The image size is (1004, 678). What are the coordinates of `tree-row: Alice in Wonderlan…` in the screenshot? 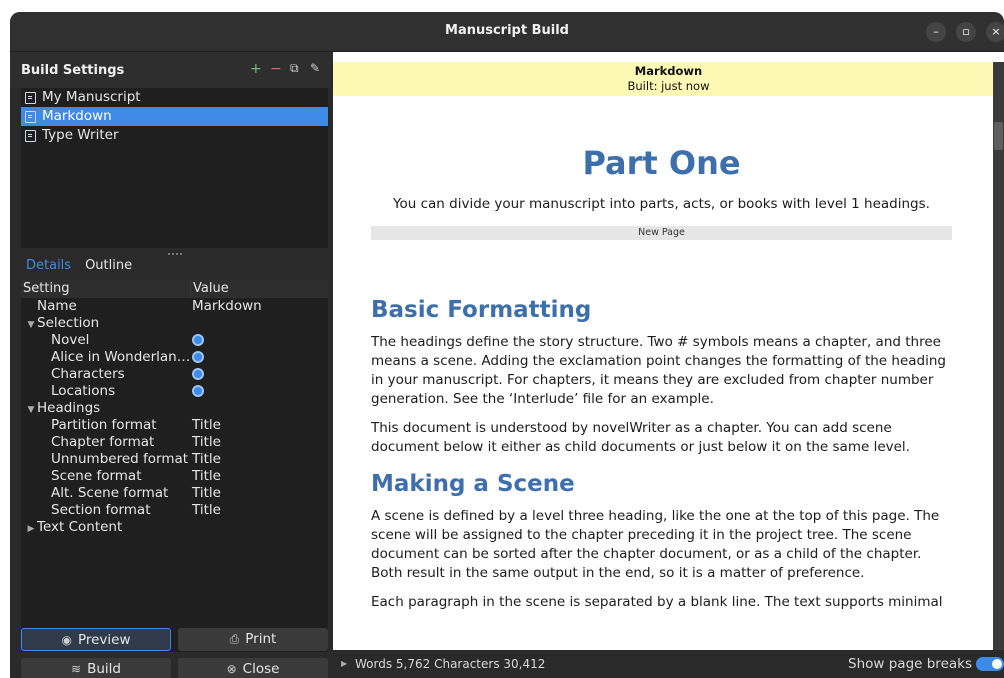 It's located at (174, 357).